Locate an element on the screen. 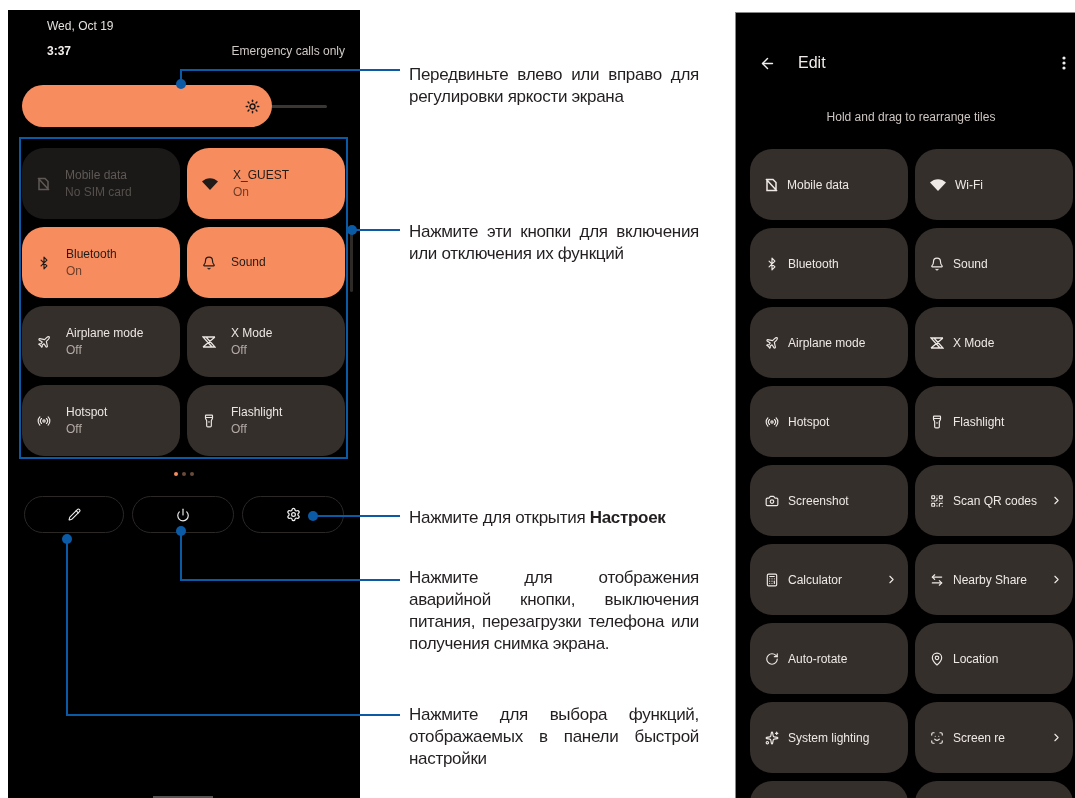 Image resolution: width=1075 pixels, height=798 pixels. tile-label: Screen re is located at coordinates (980, 737).